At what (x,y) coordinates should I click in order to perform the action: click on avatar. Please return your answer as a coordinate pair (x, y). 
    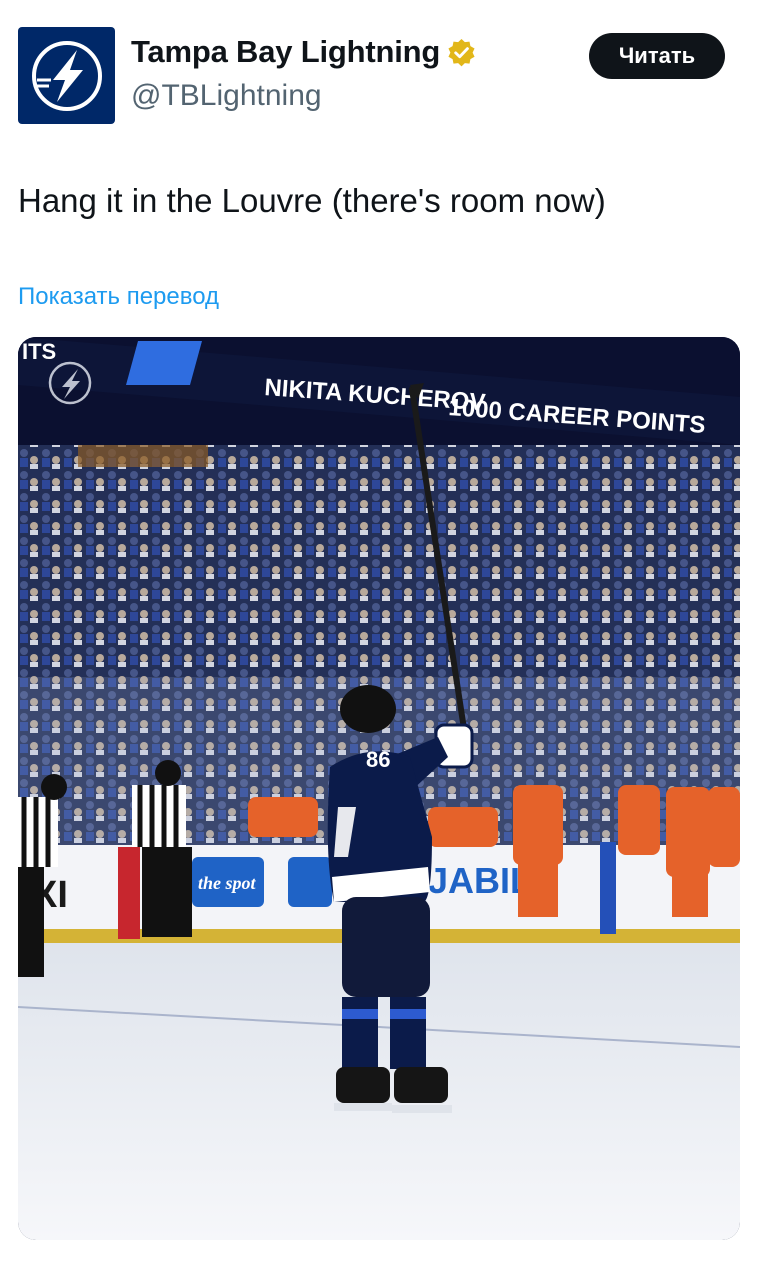
    Looking at the image, I should click on (66, 75).